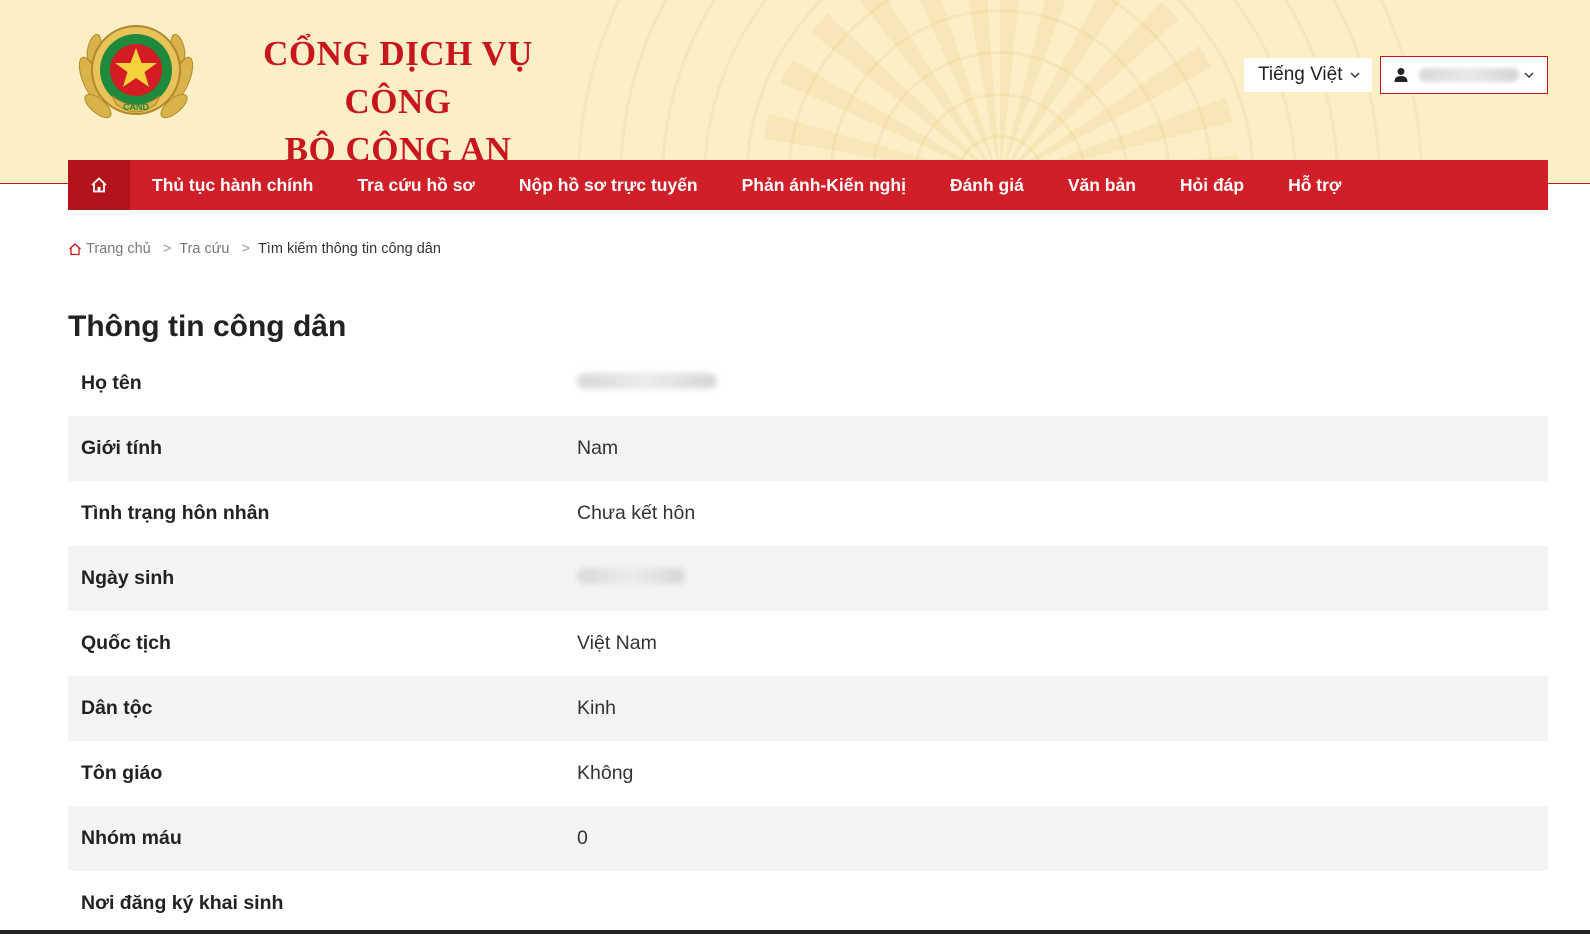 The height and width of the screenshot is (936, 1590). I want to click on row-value: 0, so click(582, 838).